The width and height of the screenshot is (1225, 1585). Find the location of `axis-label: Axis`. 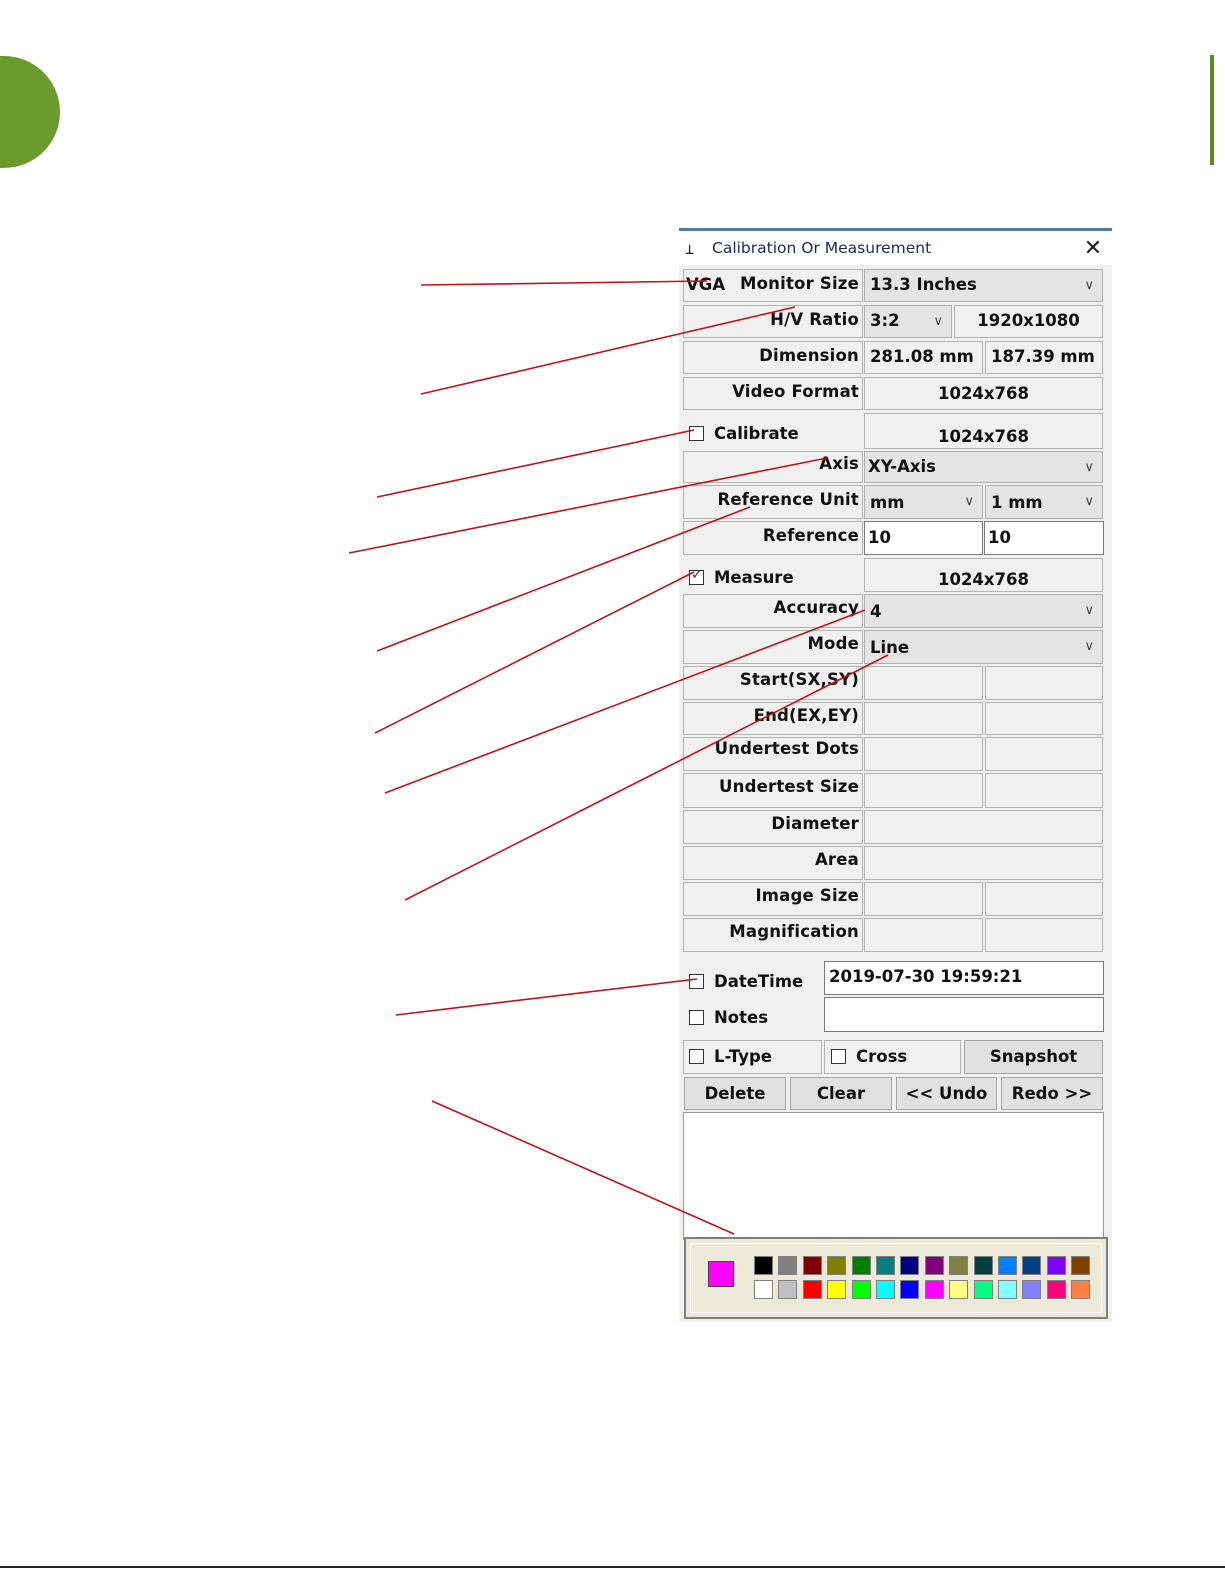

axis-label: Axis is located at coordinates (839, 463).